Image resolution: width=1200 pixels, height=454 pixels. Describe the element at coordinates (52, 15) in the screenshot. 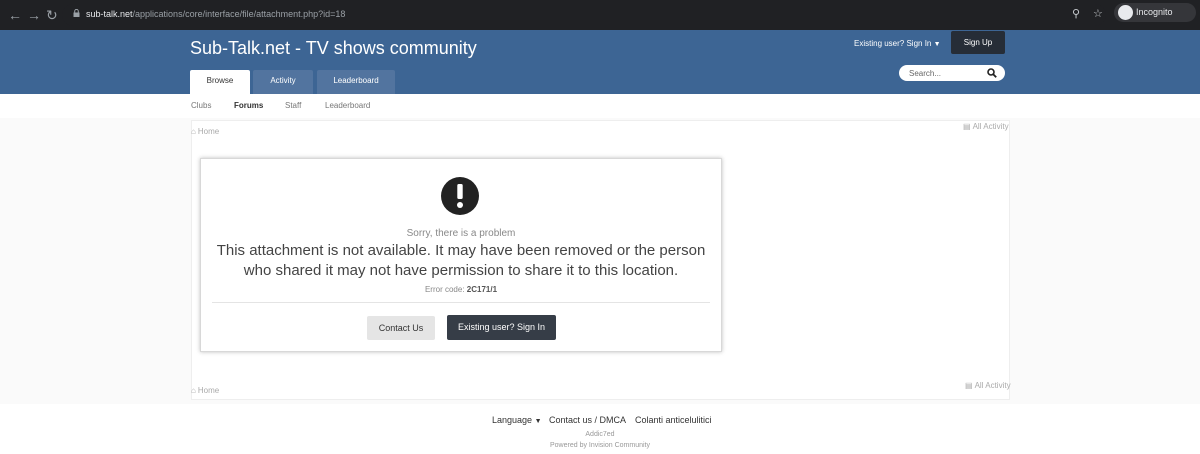

I see `reload-icon: ↻` at that location.